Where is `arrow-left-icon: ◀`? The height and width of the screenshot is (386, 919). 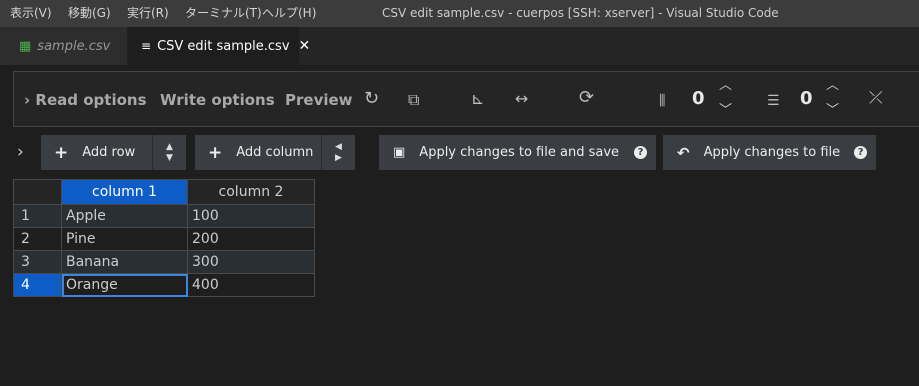
arrow-left-icon: ◀ is located at coordinates (338, 146).